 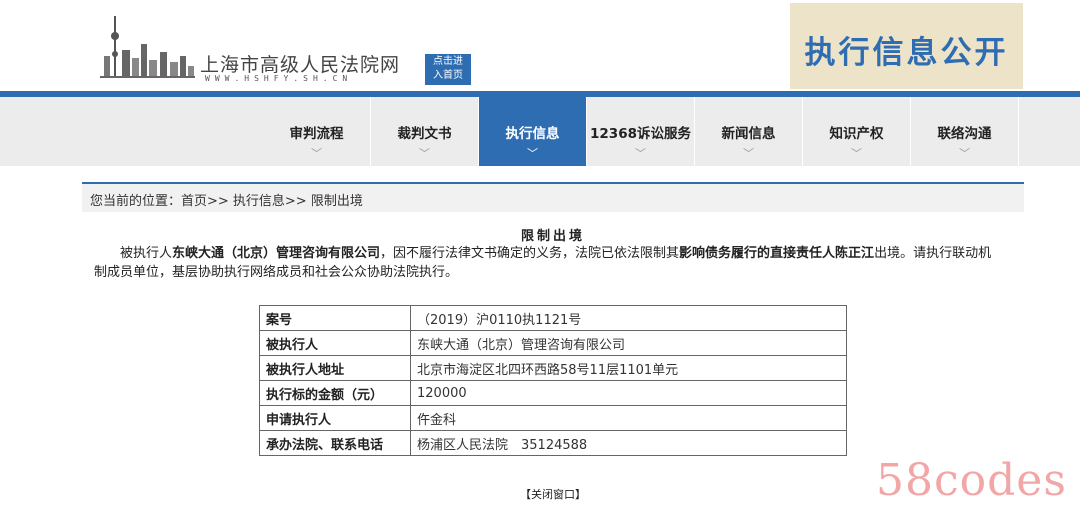 I want to click on nav-item-contact: 联络沟通 ﹀, so click(x=965, y=131).